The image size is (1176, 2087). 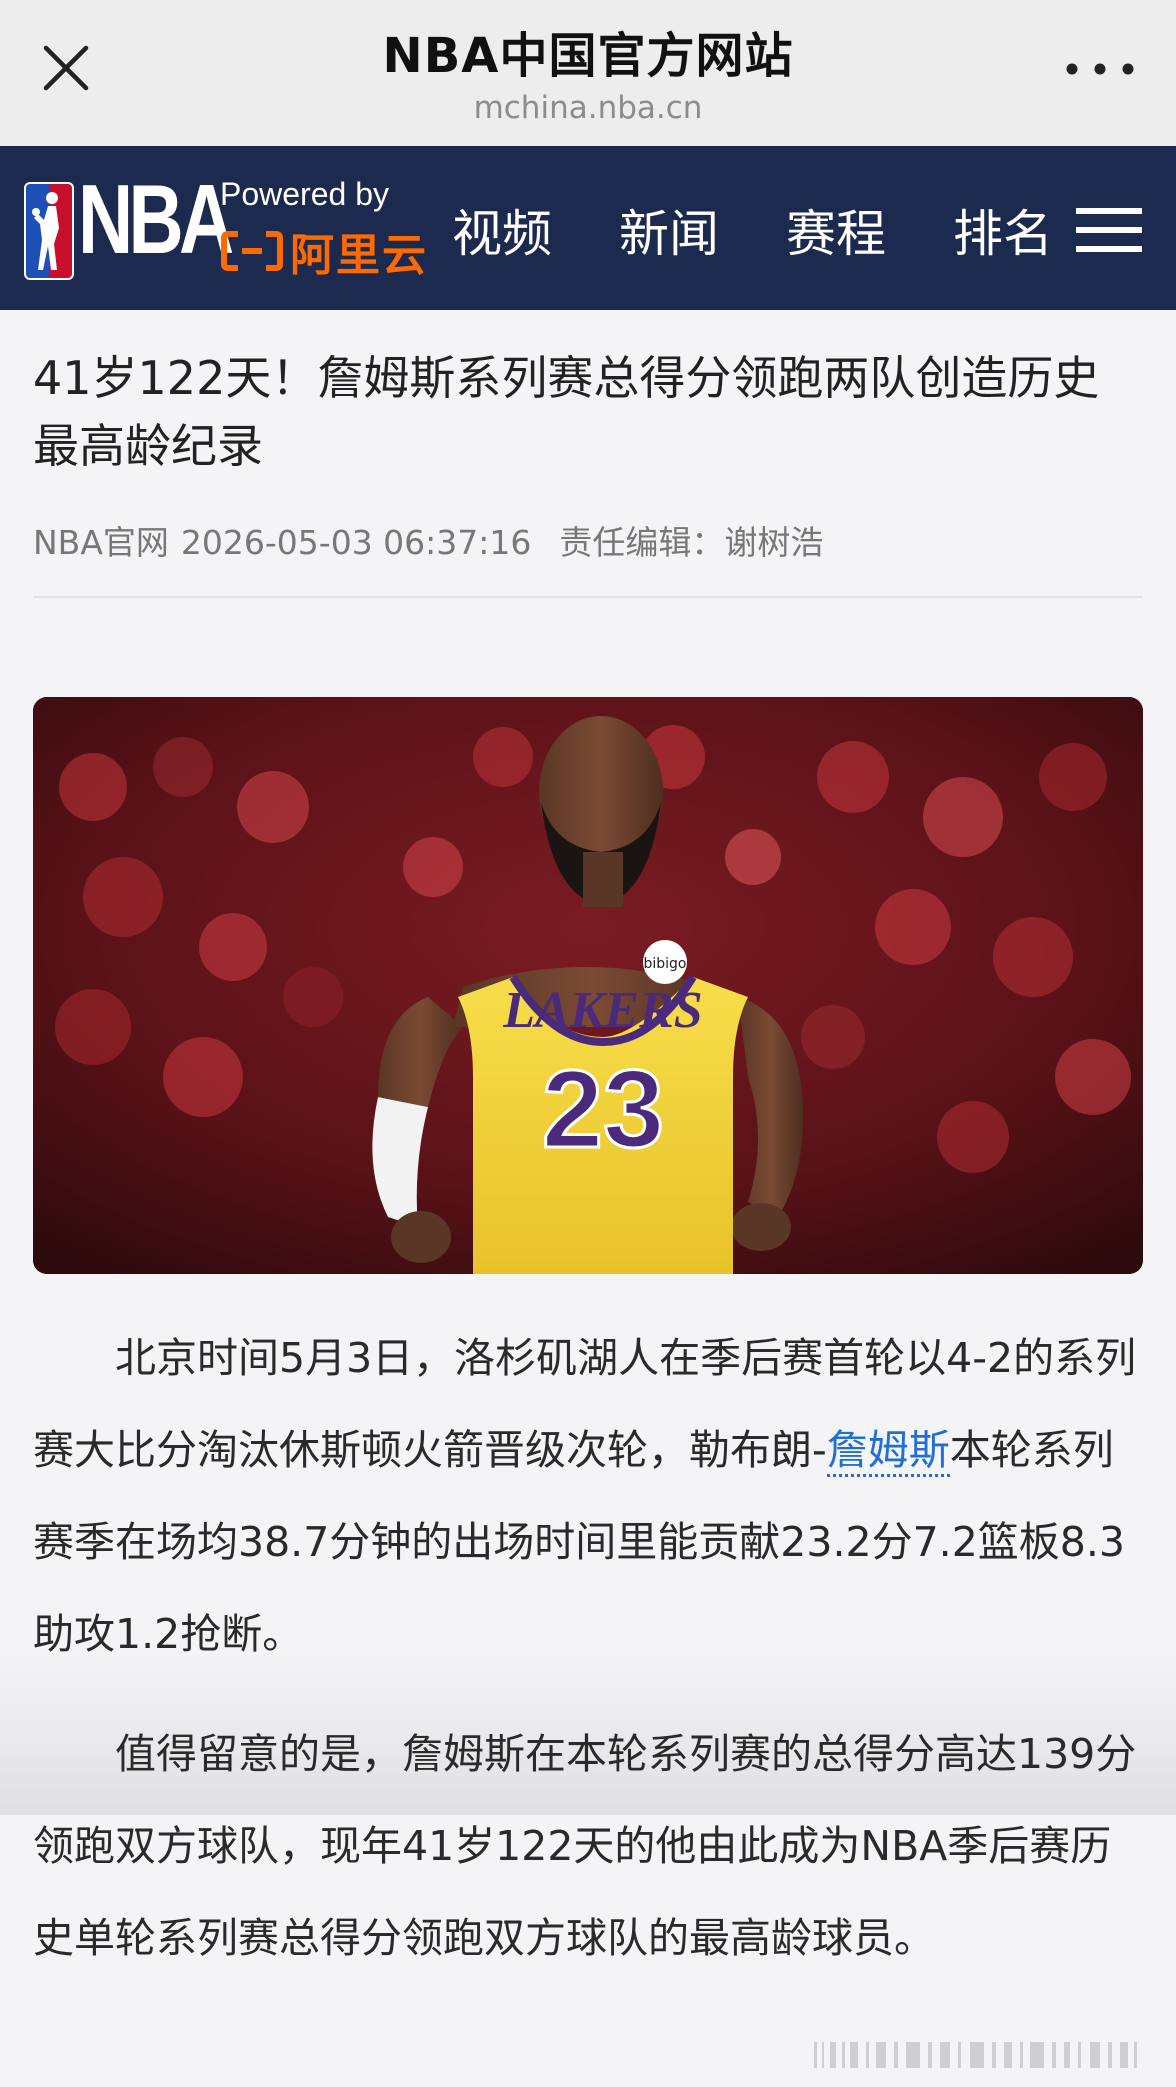 I want to click on powered-by-label: Powered by, so click(x=304, y=194).